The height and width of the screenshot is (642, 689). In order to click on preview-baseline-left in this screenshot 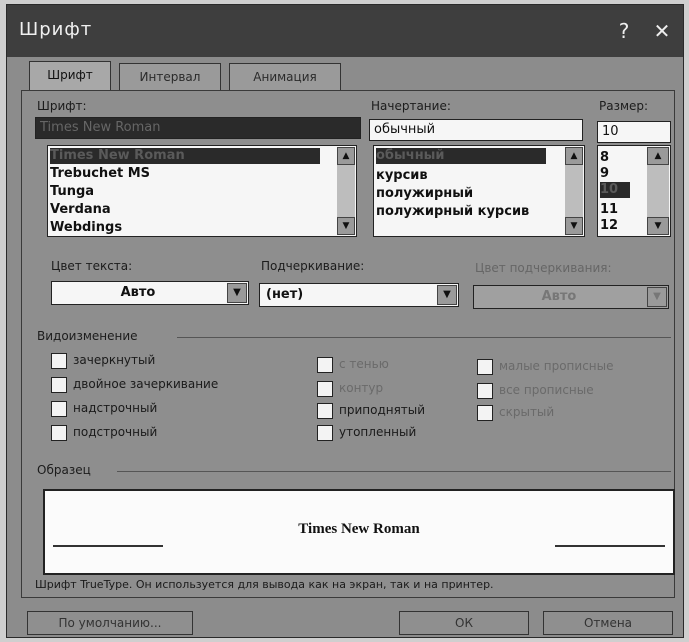, I will do `click(108, 546)`.